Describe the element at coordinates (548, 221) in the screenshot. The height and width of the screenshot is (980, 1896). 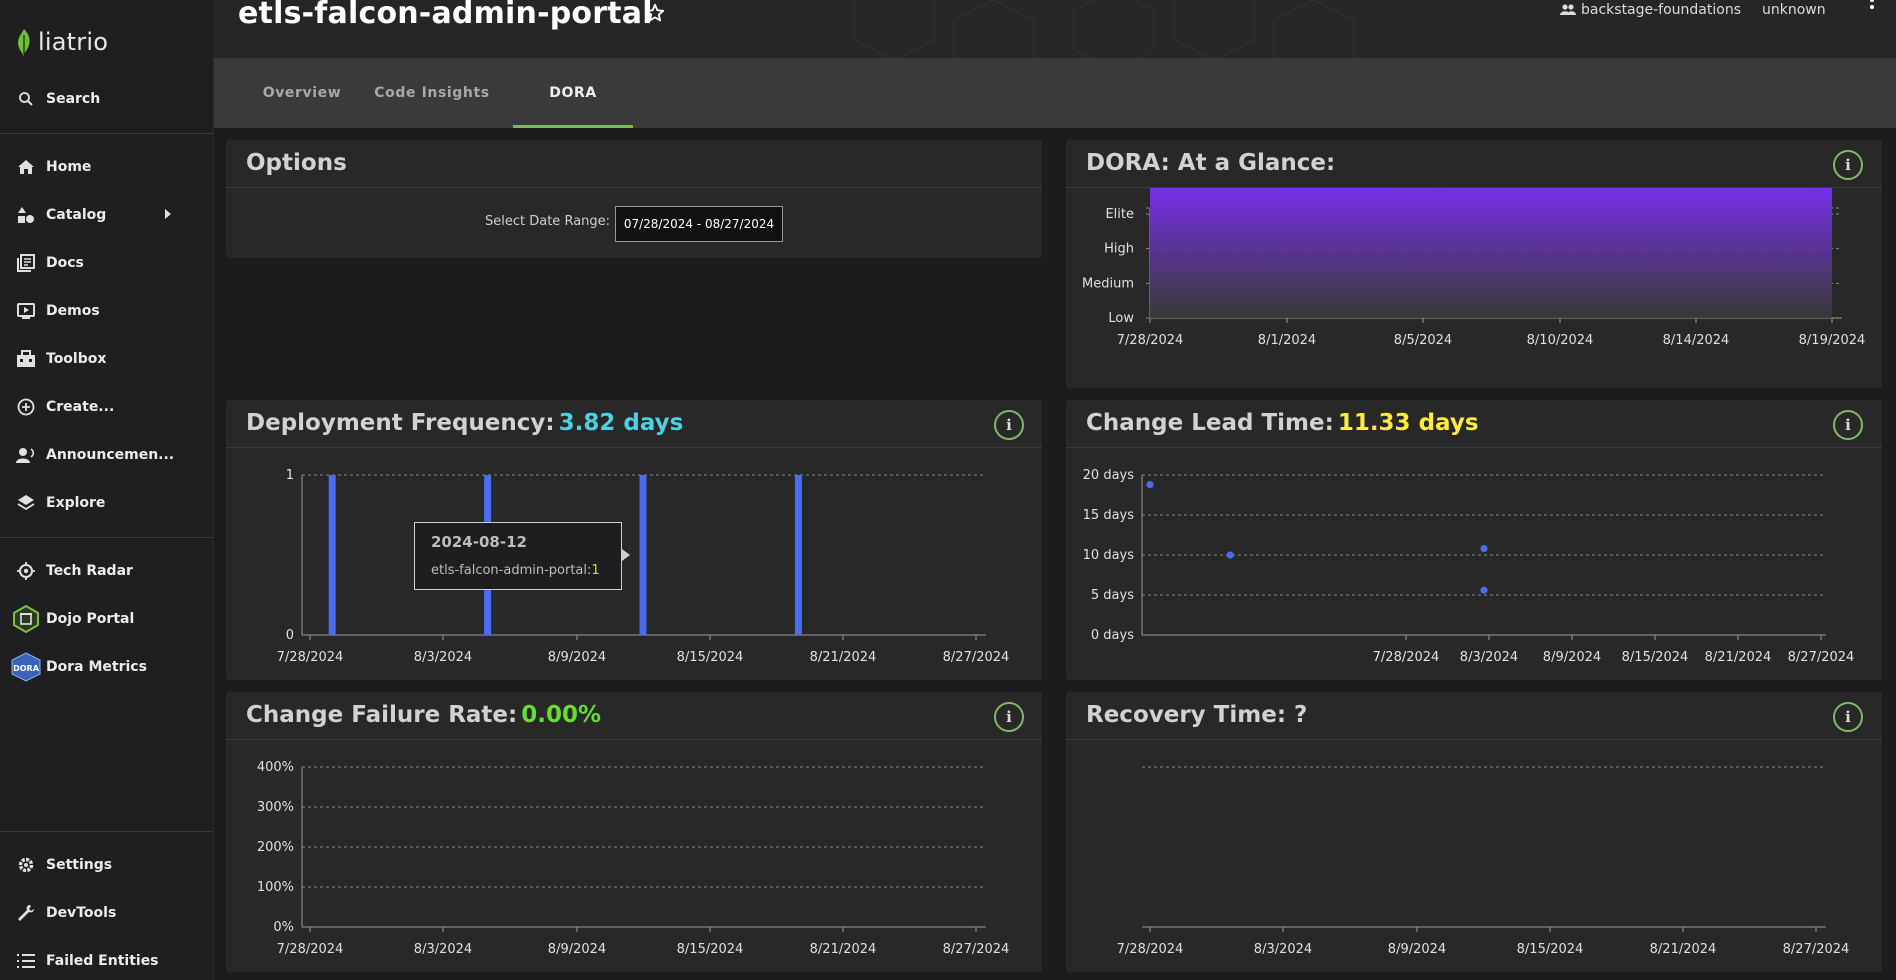
I see `date-range-label: Select Date Range:` at that location.